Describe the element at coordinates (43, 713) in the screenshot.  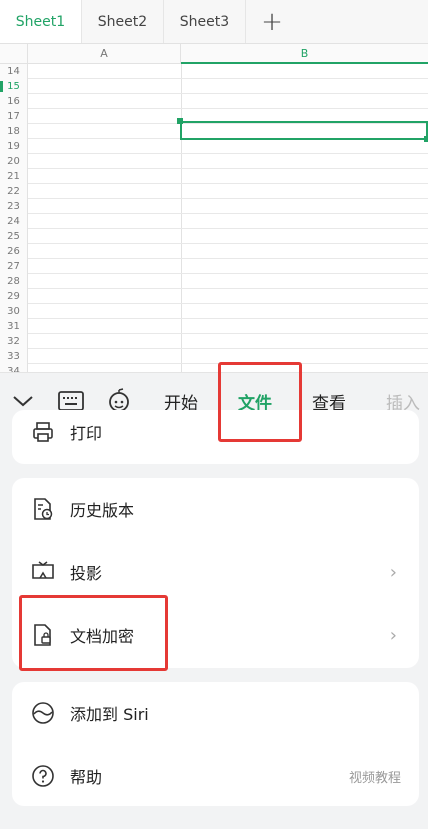
I see `siri-icon` at that location.